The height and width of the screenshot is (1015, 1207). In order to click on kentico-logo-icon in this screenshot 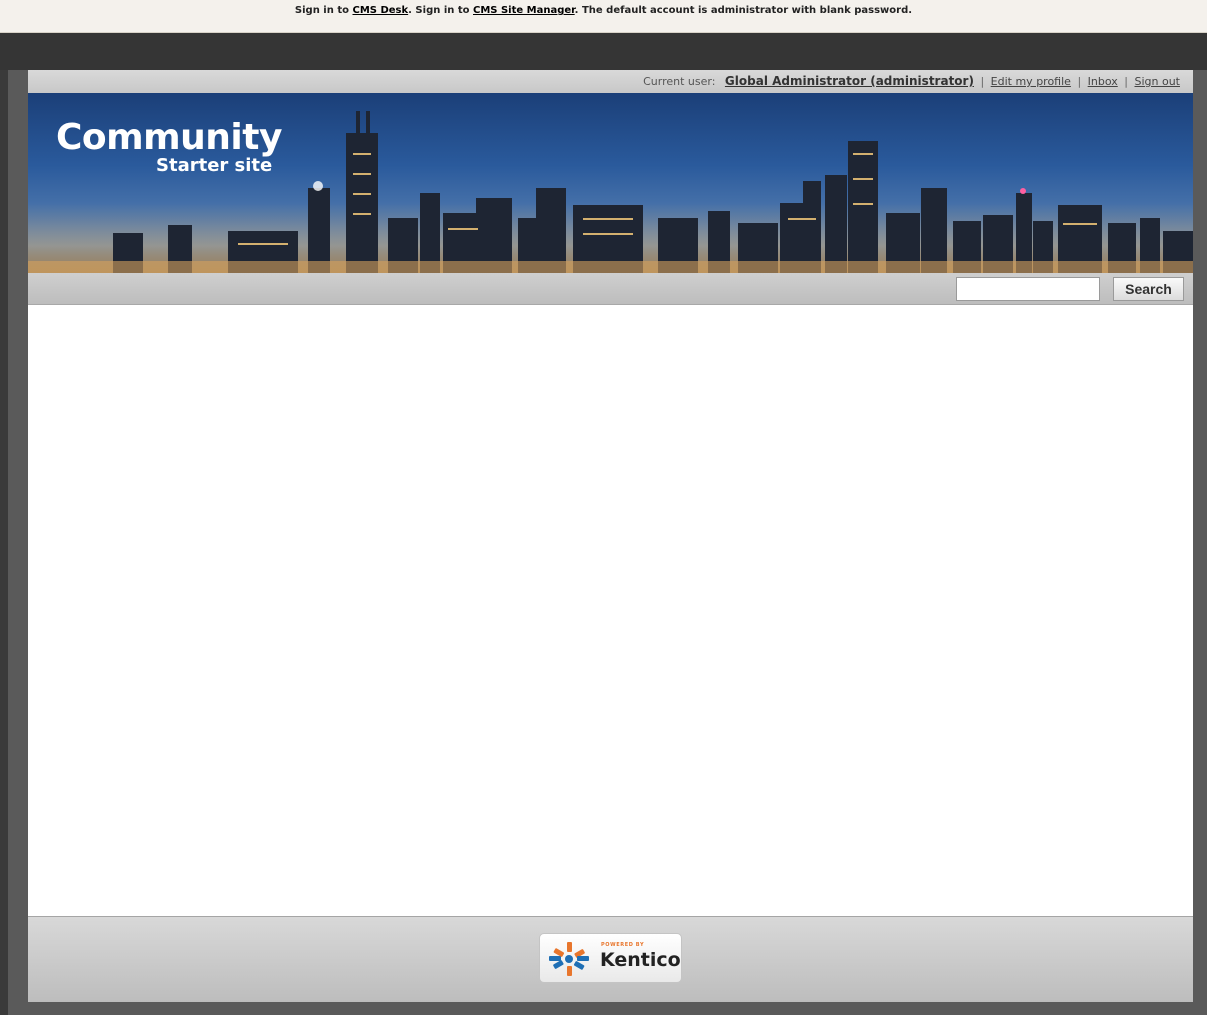, I will do `click(569, 959)`.